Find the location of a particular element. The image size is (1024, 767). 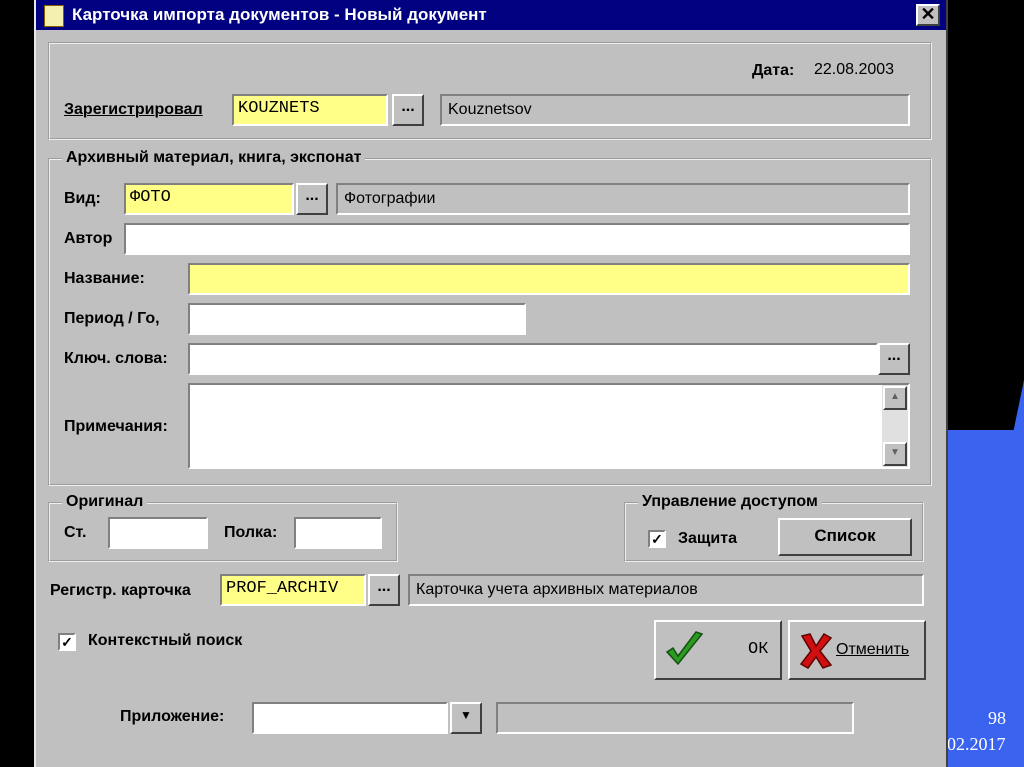

type-label: Вид: is located at coordinates (82, 198).